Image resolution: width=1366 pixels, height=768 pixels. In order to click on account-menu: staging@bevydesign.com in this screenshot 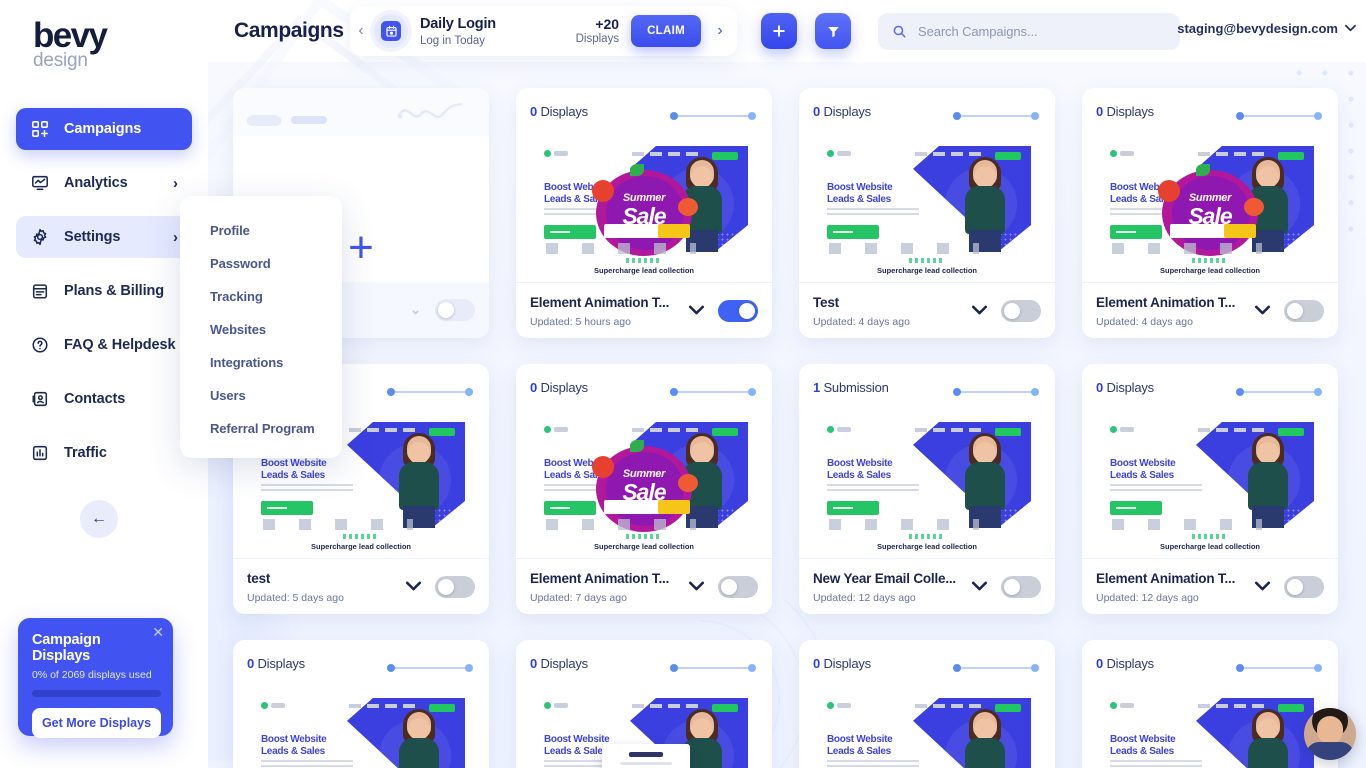, I will do `click(1266, 28)`.